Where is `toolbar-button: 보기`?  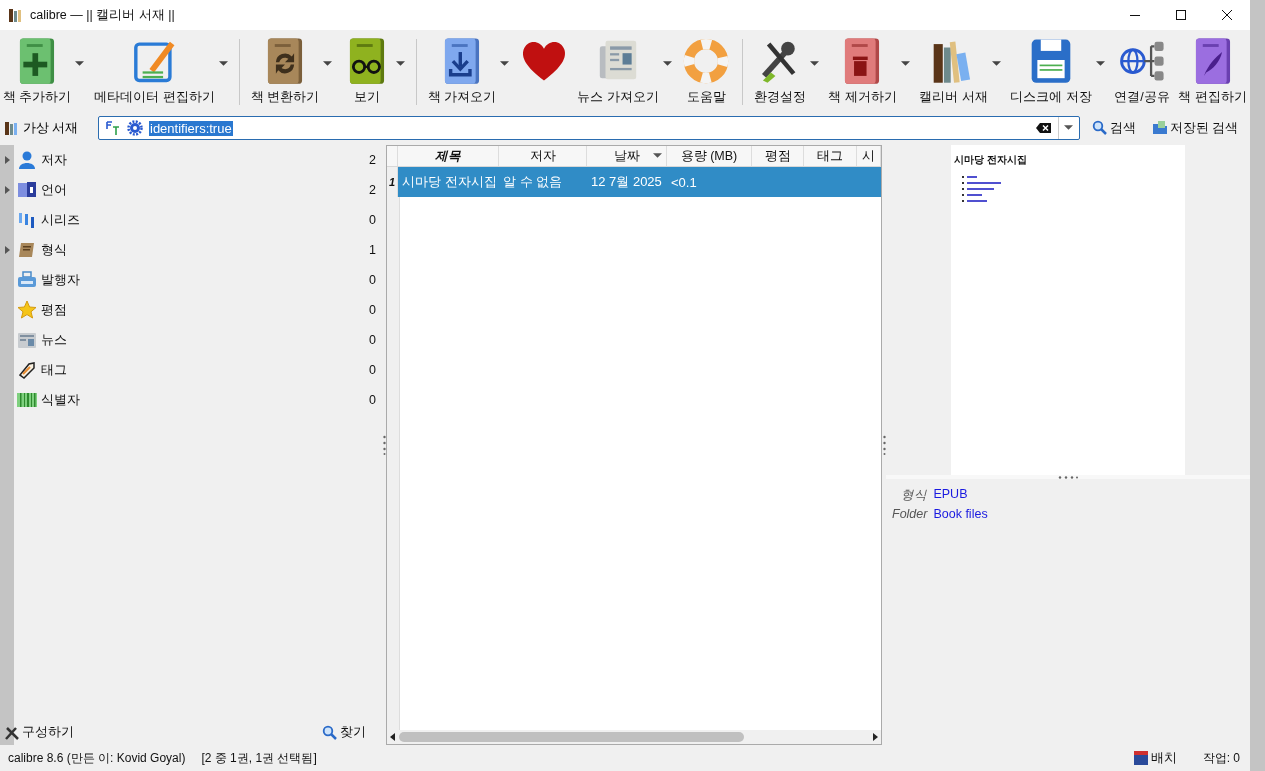 toolbar-button: 보기 is located at coordinates (366, 70).